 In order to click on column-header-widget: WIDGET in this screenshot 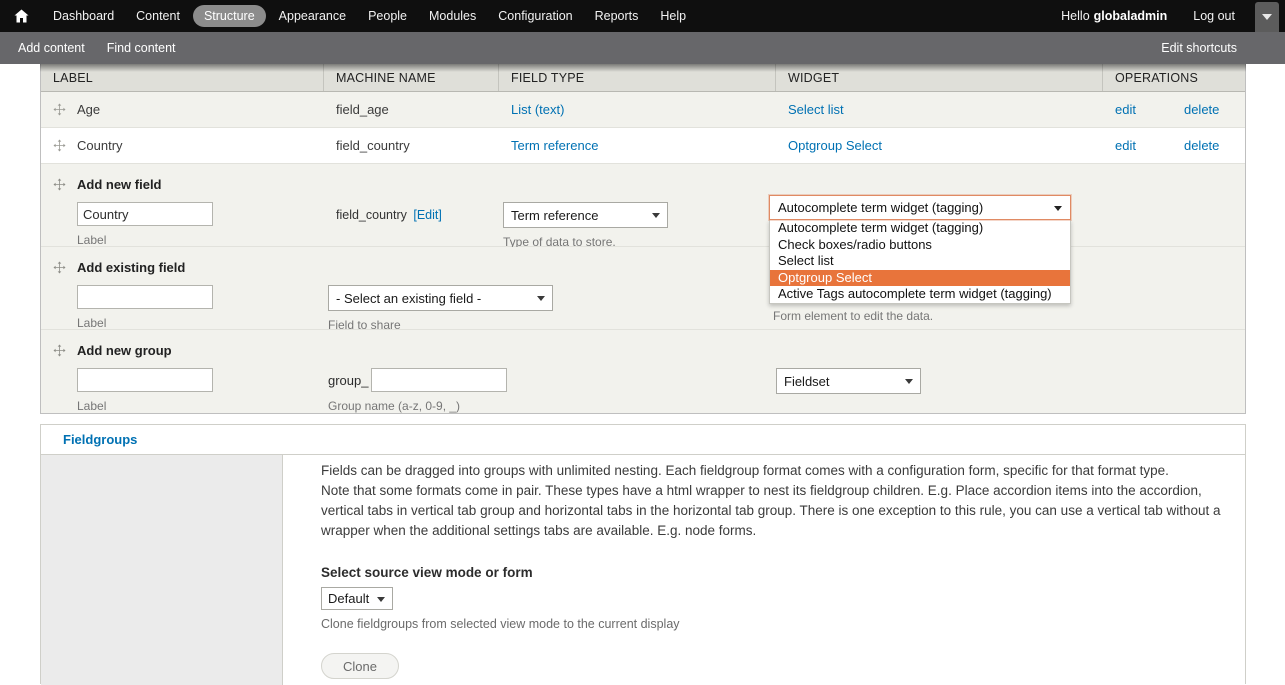, I will do `click(939, 77)`.